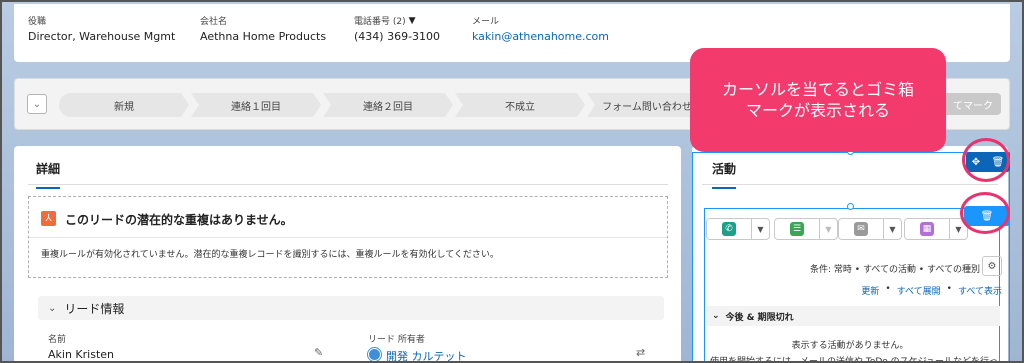  I want to click on email-field: メール kakin@athenahome.com, so click(540, 28).